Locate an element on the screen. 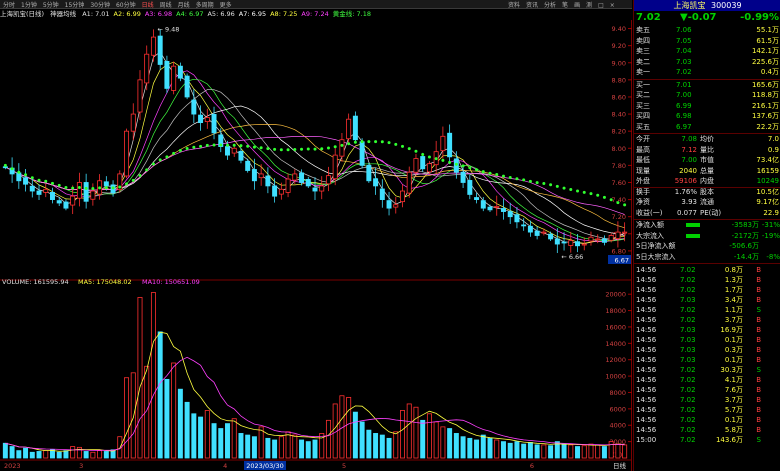 The height and width of the screenshot is (471, 780). tick-side: B is located at coordinates (758, 320).